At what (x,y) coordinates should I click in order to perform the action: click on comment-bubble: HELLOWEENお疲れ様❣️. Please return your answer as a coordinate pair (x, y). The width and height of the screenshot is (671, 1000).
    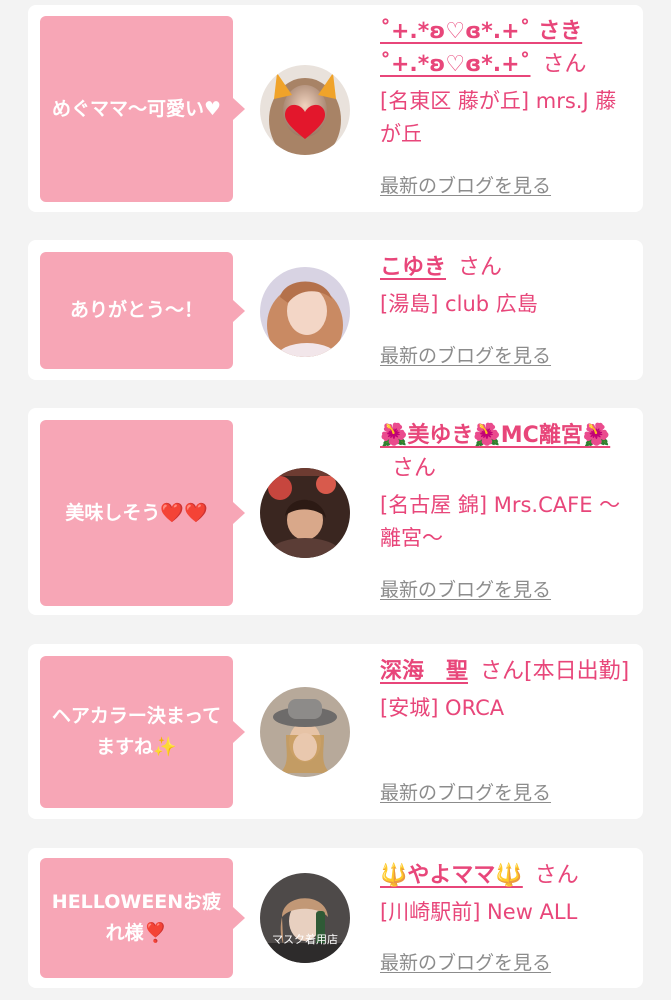
    Looking at the image, I should click on (142, 918).